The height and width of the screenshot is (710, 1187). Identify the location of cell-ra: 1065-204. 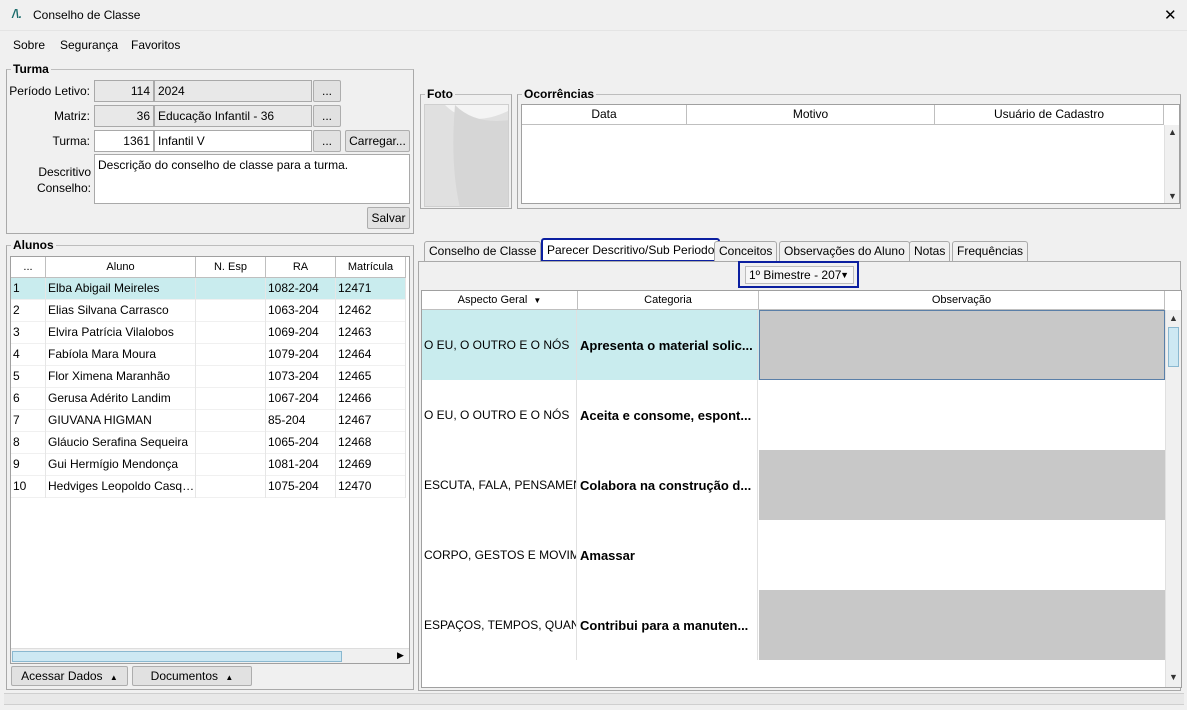
(301, 443).